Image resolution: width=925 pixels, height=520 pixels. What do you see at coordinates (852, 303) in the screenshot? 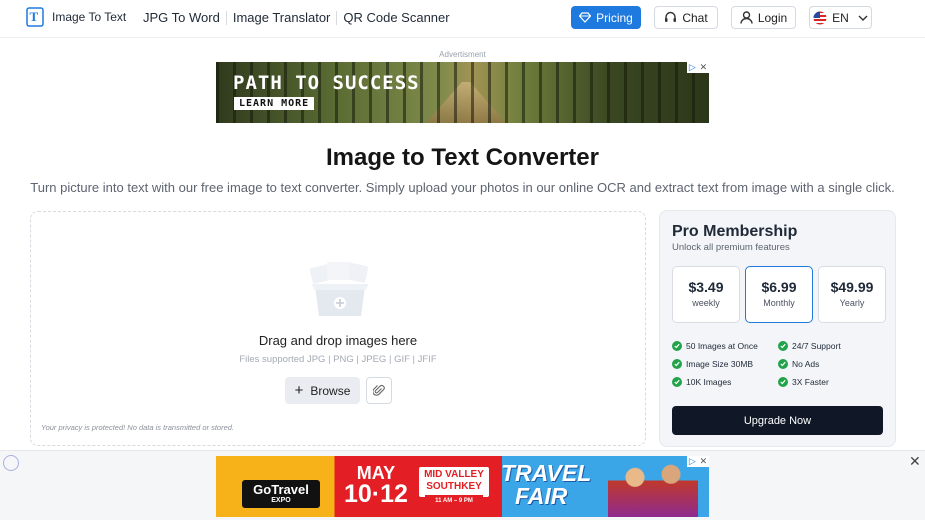
I see `plan-period: Yearly` at bounding box center [852, 303].